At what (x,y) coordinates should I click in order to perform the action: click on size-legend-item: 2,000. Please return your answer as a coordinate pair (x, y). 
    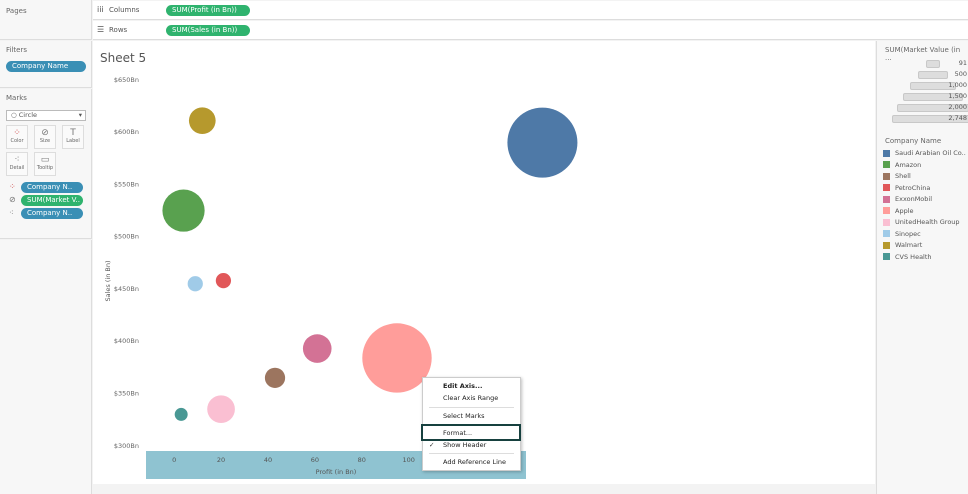
    Looking at the image, I should click on (922, 108).